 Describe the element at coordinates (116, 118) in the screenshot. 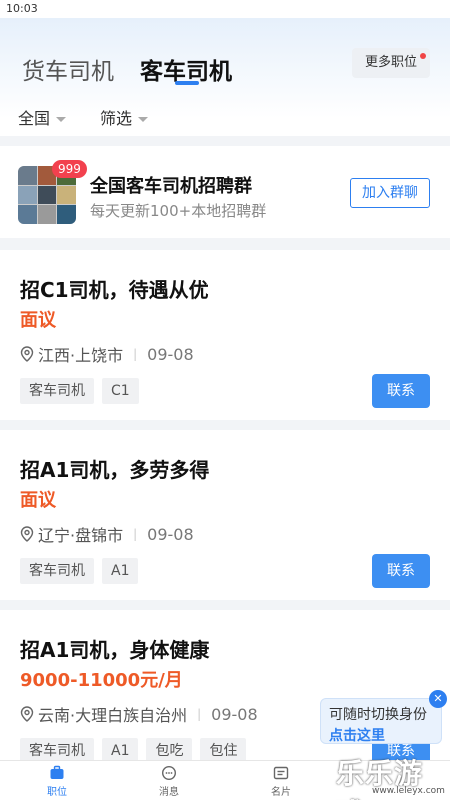

I see `screen-filter-label: 筛选` at that location.